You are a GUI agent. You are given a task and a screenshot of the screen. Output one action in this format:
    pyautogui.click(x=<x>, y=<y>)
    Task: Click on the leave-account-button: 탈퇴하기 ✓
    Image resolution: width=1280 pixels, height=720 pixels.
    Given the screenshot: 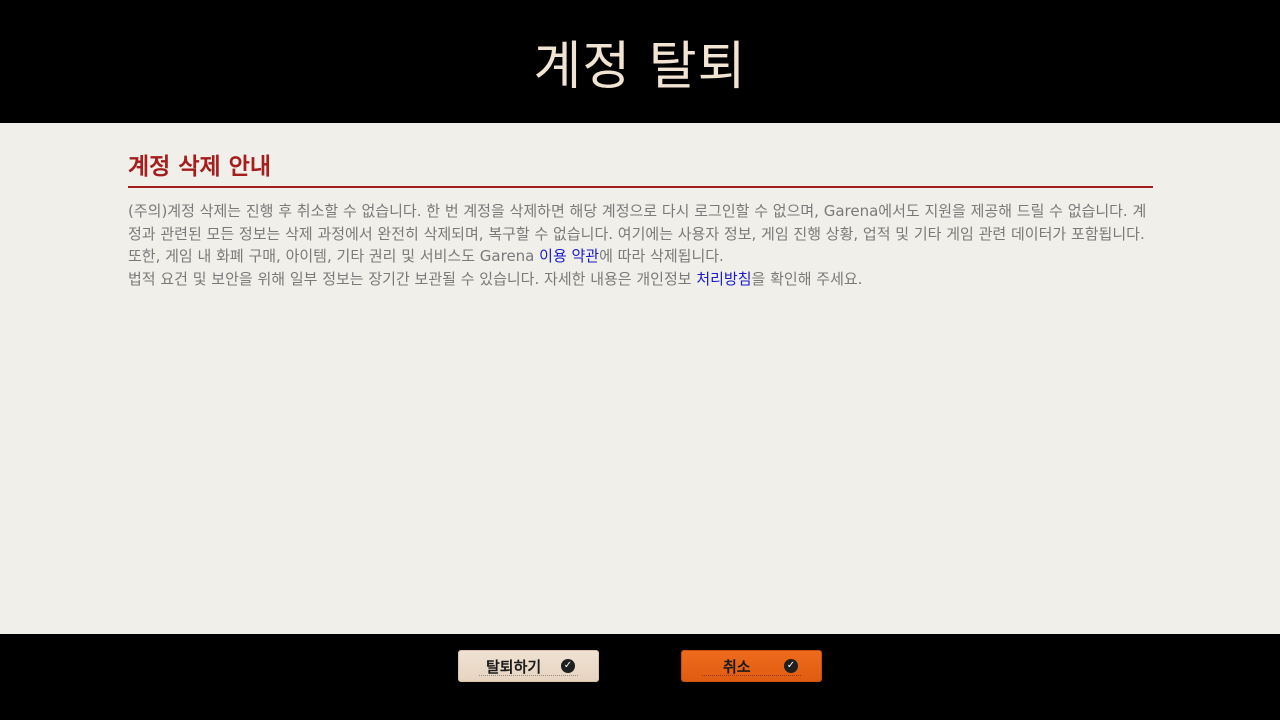 What is the action you would take?
    pyautogui.click(x=528, y=666)
    